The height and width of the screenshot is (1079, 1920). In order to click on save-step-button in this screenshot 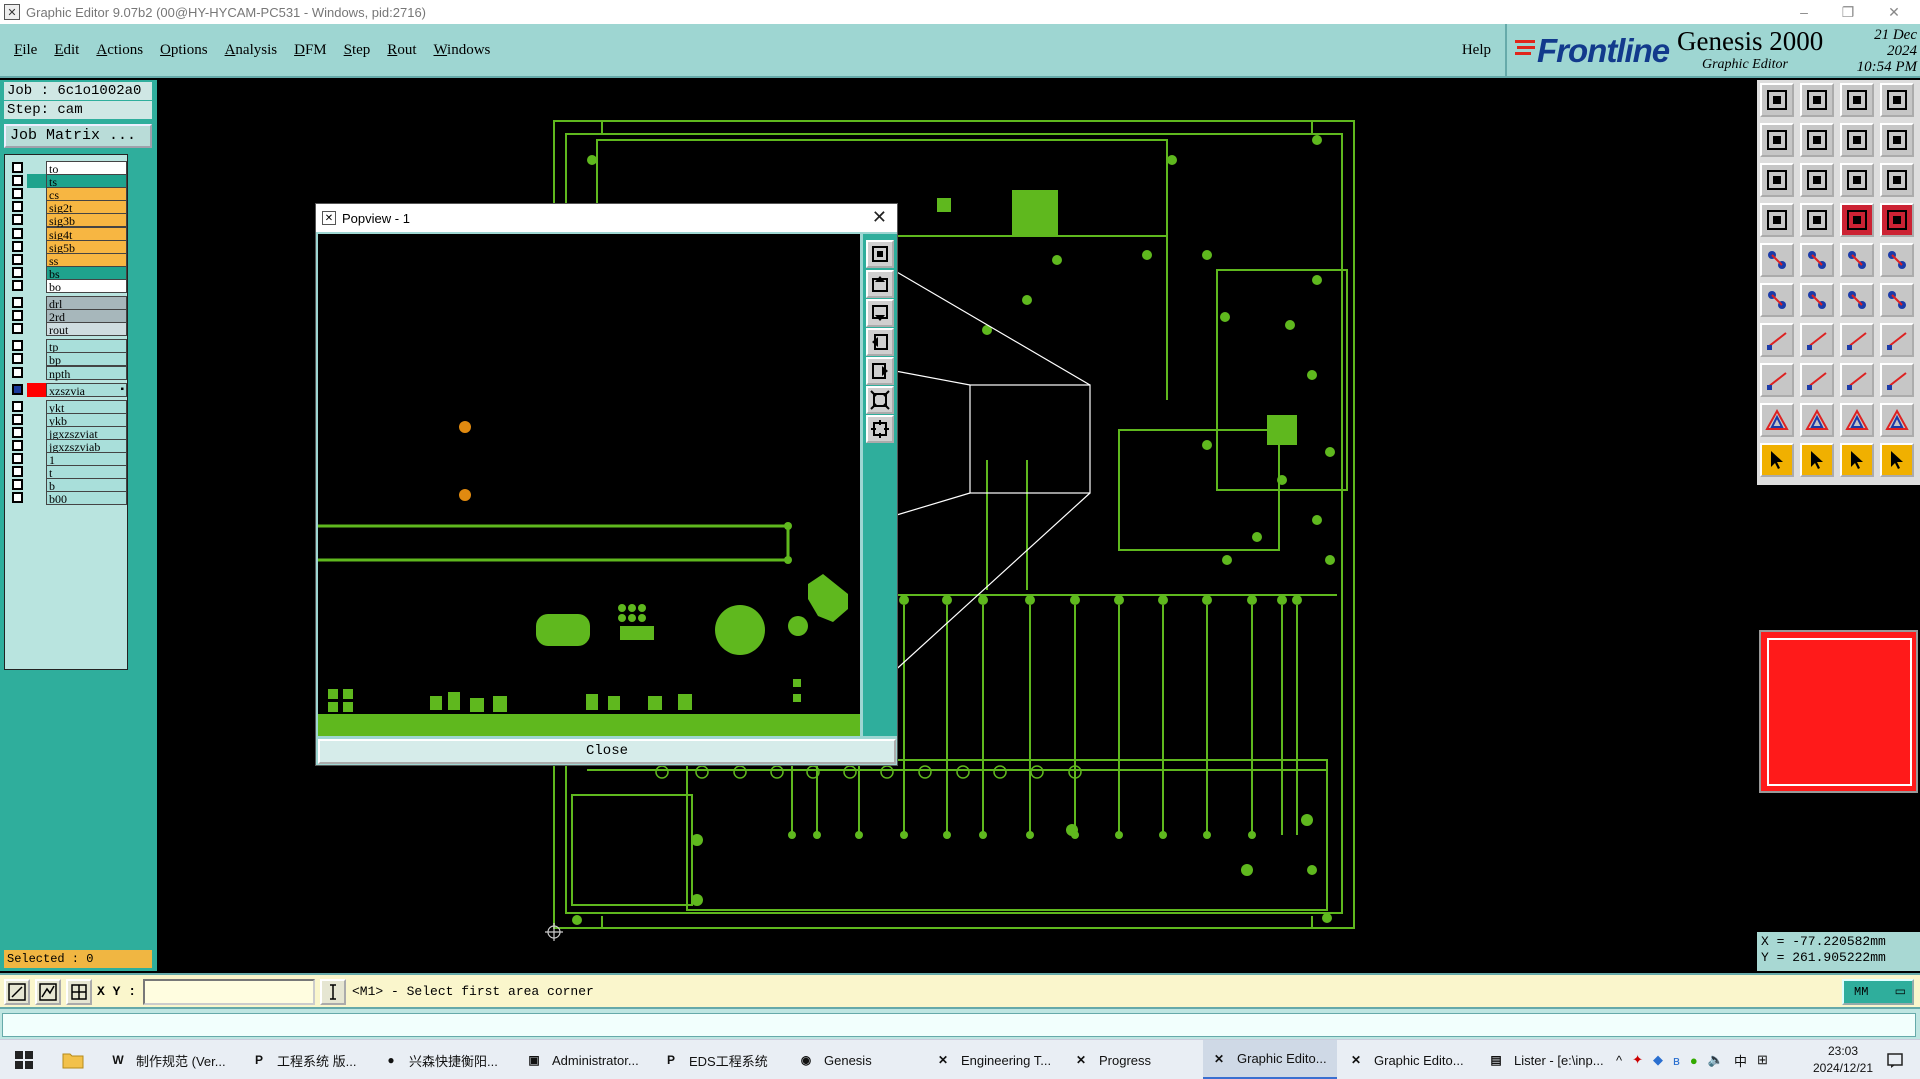, I will do `click(1817, 100)`.